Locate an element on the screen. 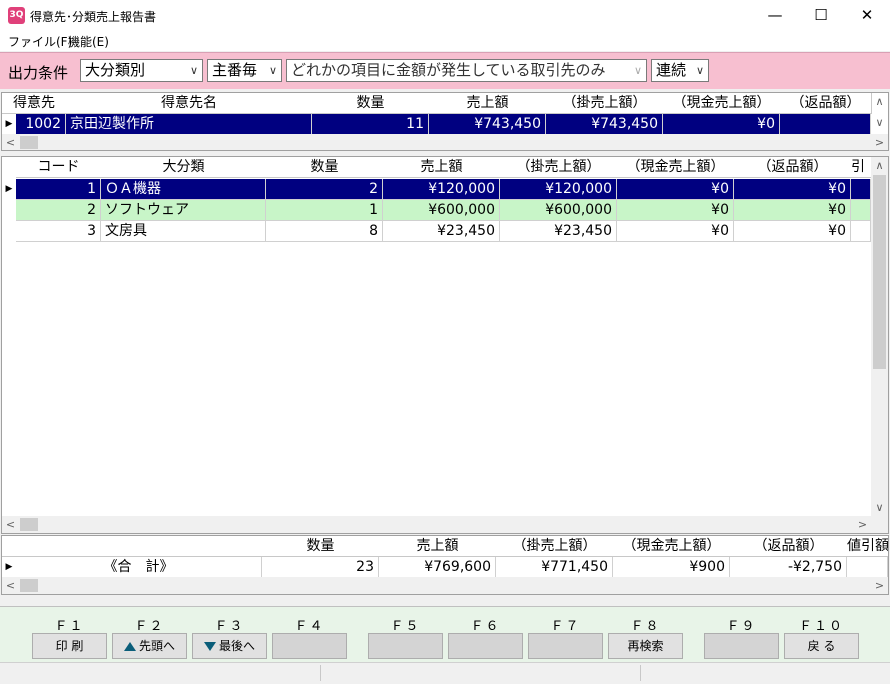  last-button: 最後へ is located at coordinates (229, 646).